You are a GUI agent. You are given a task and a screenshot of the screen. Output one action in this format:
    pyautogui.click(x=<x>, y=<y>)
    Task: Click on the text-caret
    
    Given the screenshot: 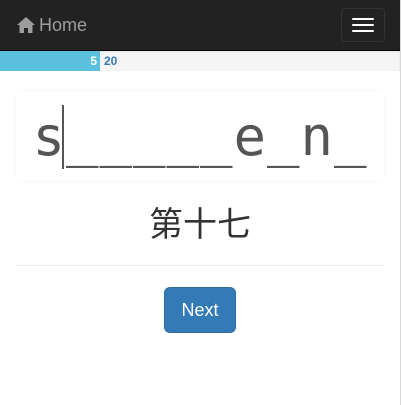 What is the action you would take?
    pyautogui.click(x=63, y=137)
    